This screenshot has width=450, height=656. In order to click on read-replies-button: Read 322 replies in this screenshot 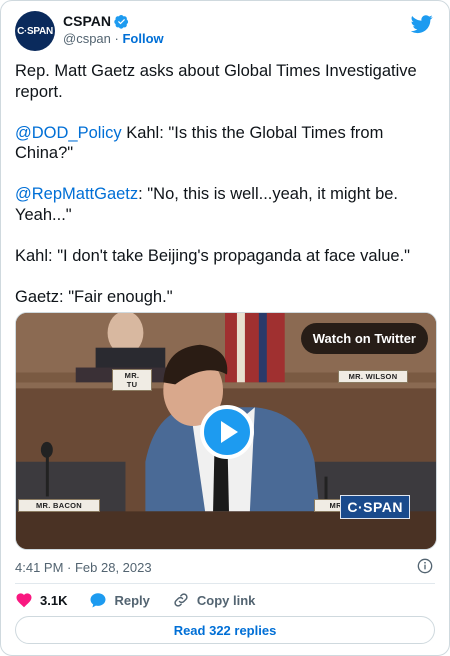, I will do `click(225, 630)`.